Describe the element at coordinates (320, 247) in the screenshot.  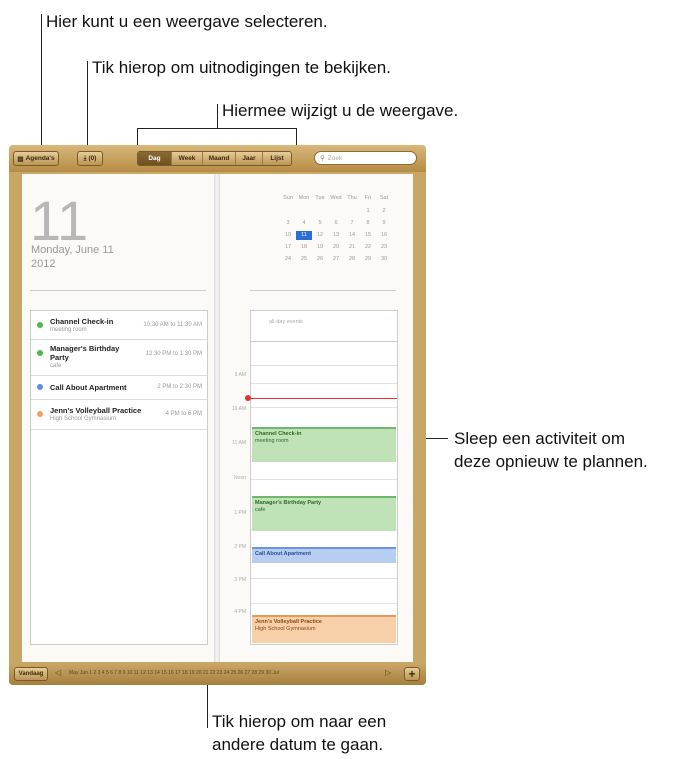
I see `mini-calendar-day: 19` at that location.